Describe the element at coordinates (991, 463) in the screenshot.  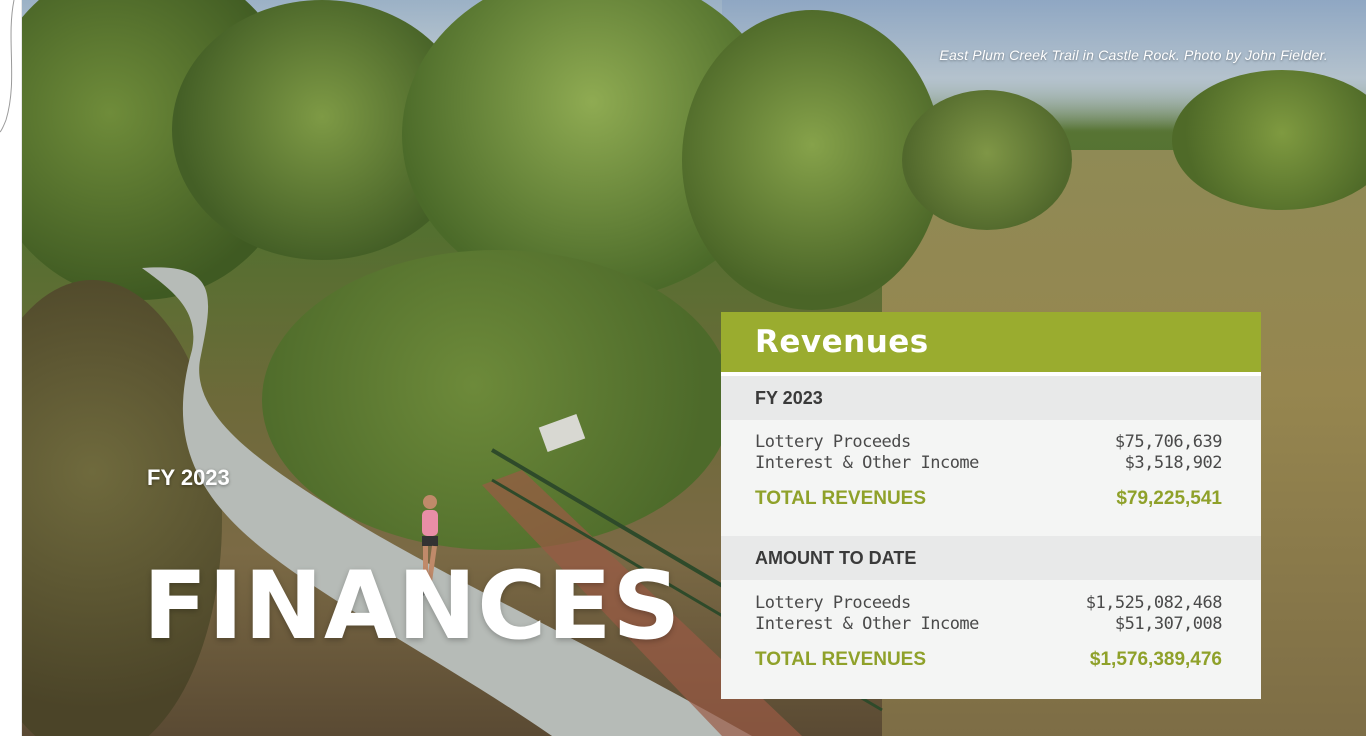
I see `fy-row-interest: Interest & Other Income $3,518,902` at that location.